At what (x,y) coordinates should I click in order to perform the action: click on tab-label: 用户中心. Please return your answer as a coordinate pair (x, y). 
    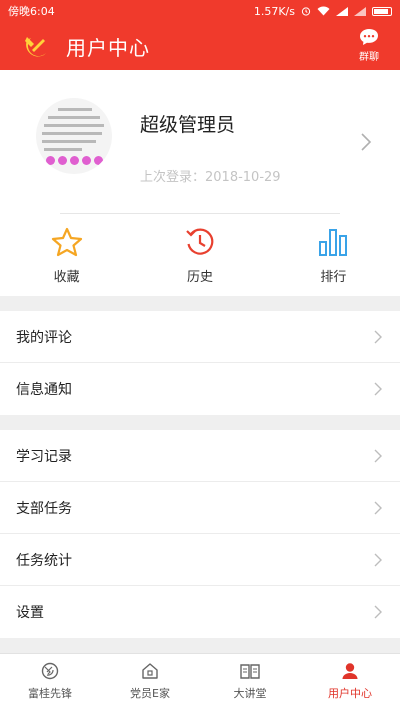
    Looking at the image, I should click on (350, 693).